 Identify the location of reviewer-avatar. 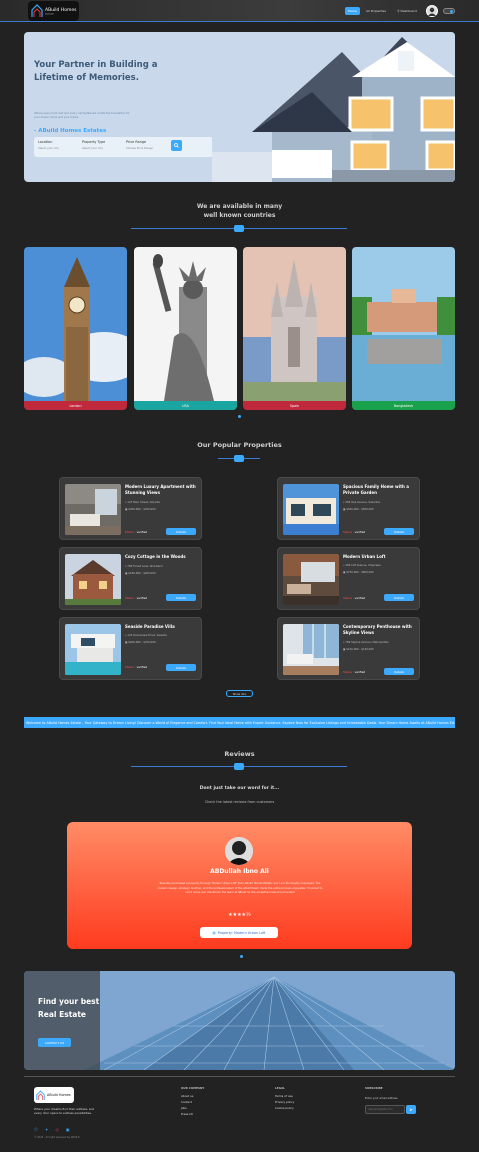
(239, 851).